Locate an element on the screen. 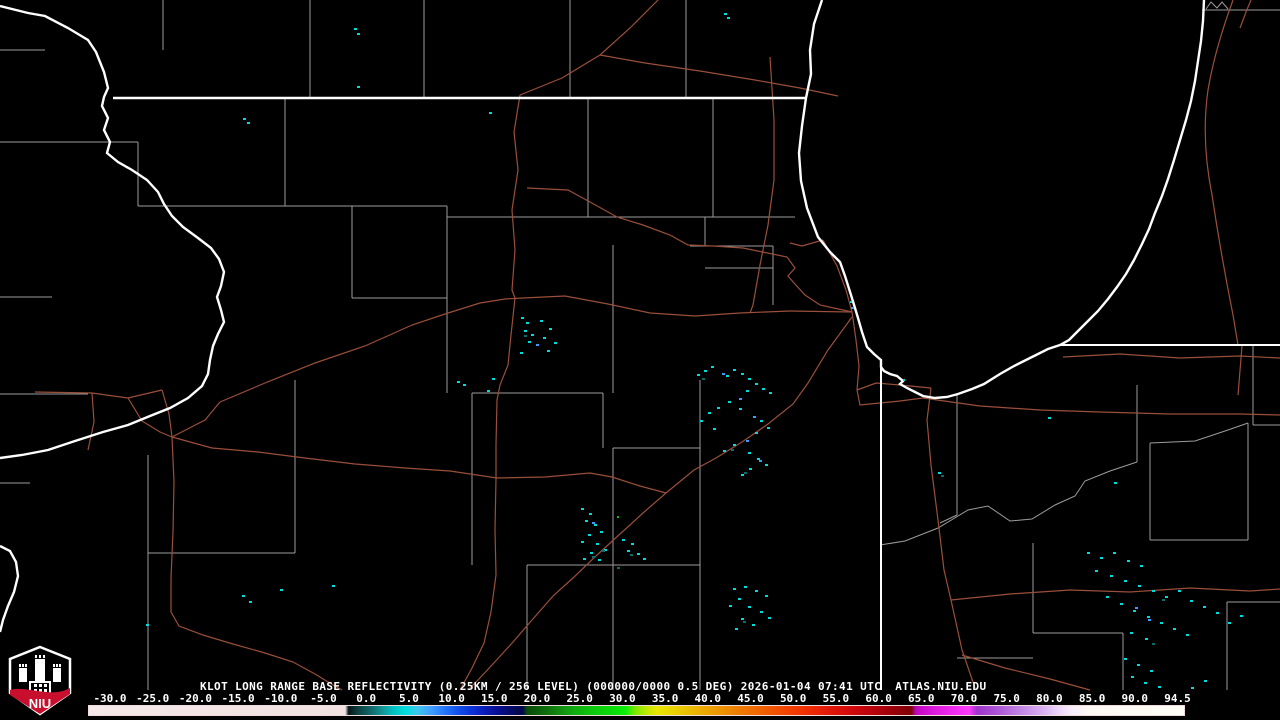 The width and height of the screenshot is (1280, 720). tick-label: 25.0 is located at coordinates (579, 698).